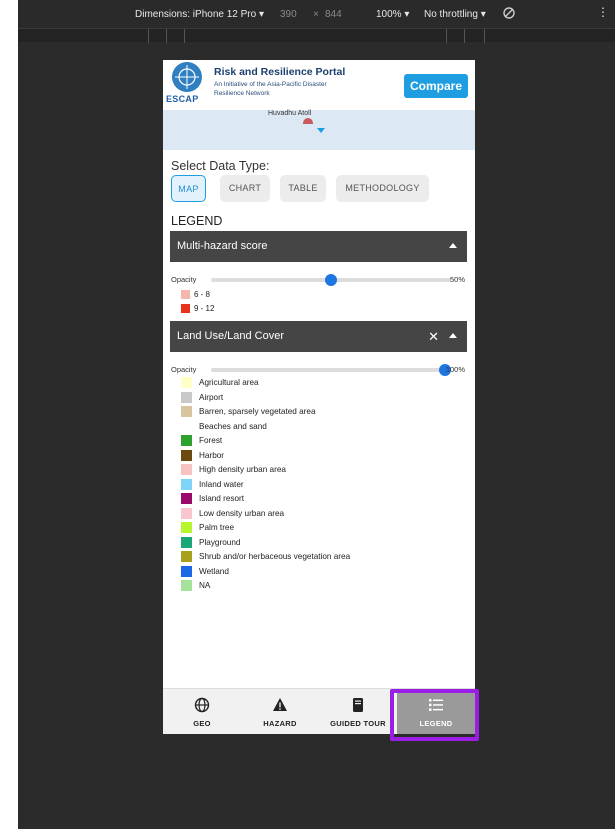 This screenshot has width=615, height=829. What do you see at coordinates (212, 455) in the screenshot?
I see `legend-item-label: Harbor` at bounding box center [212, 455].